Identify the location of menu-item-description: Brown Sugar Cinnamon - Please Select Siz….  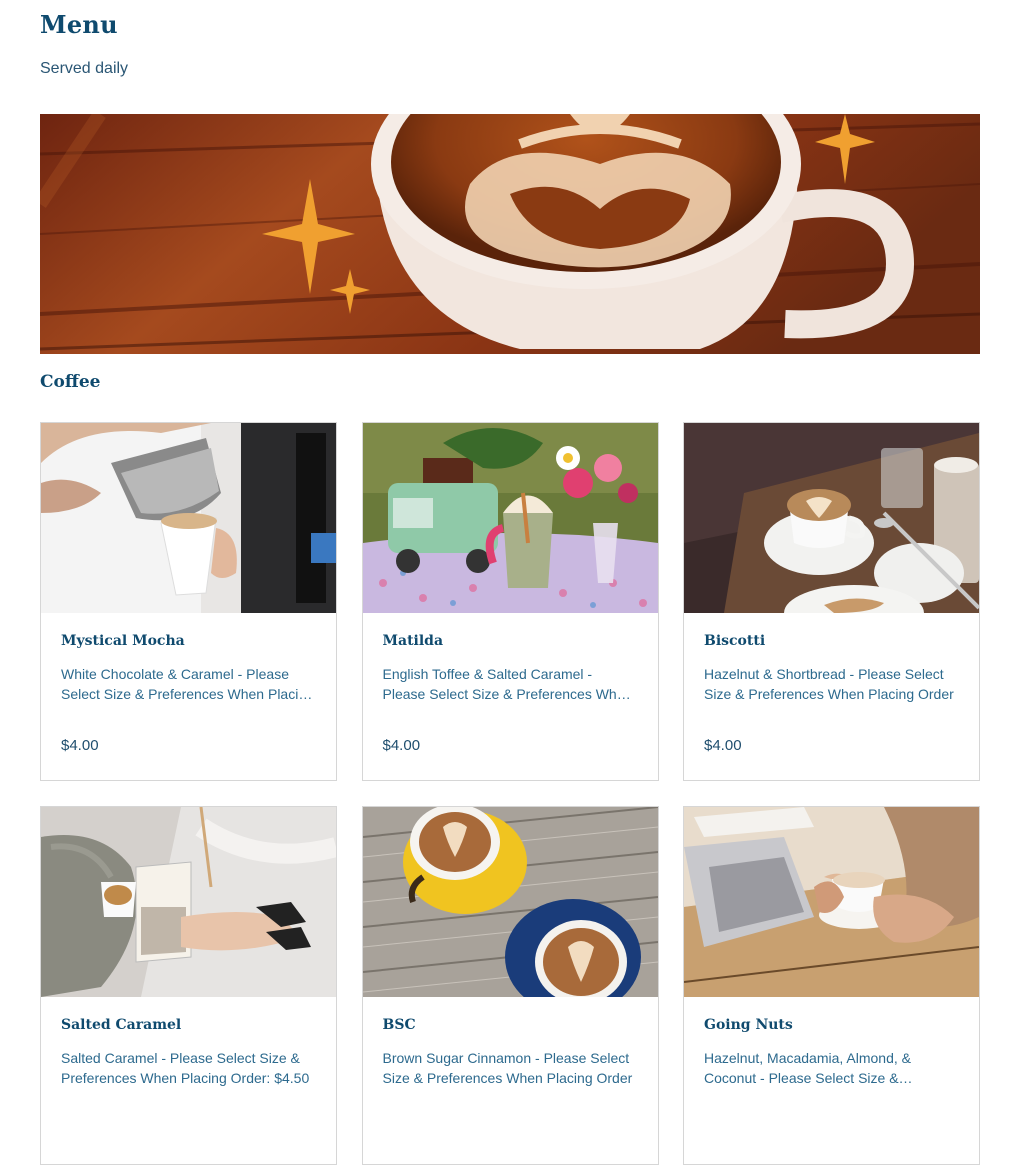
(507, 1068).